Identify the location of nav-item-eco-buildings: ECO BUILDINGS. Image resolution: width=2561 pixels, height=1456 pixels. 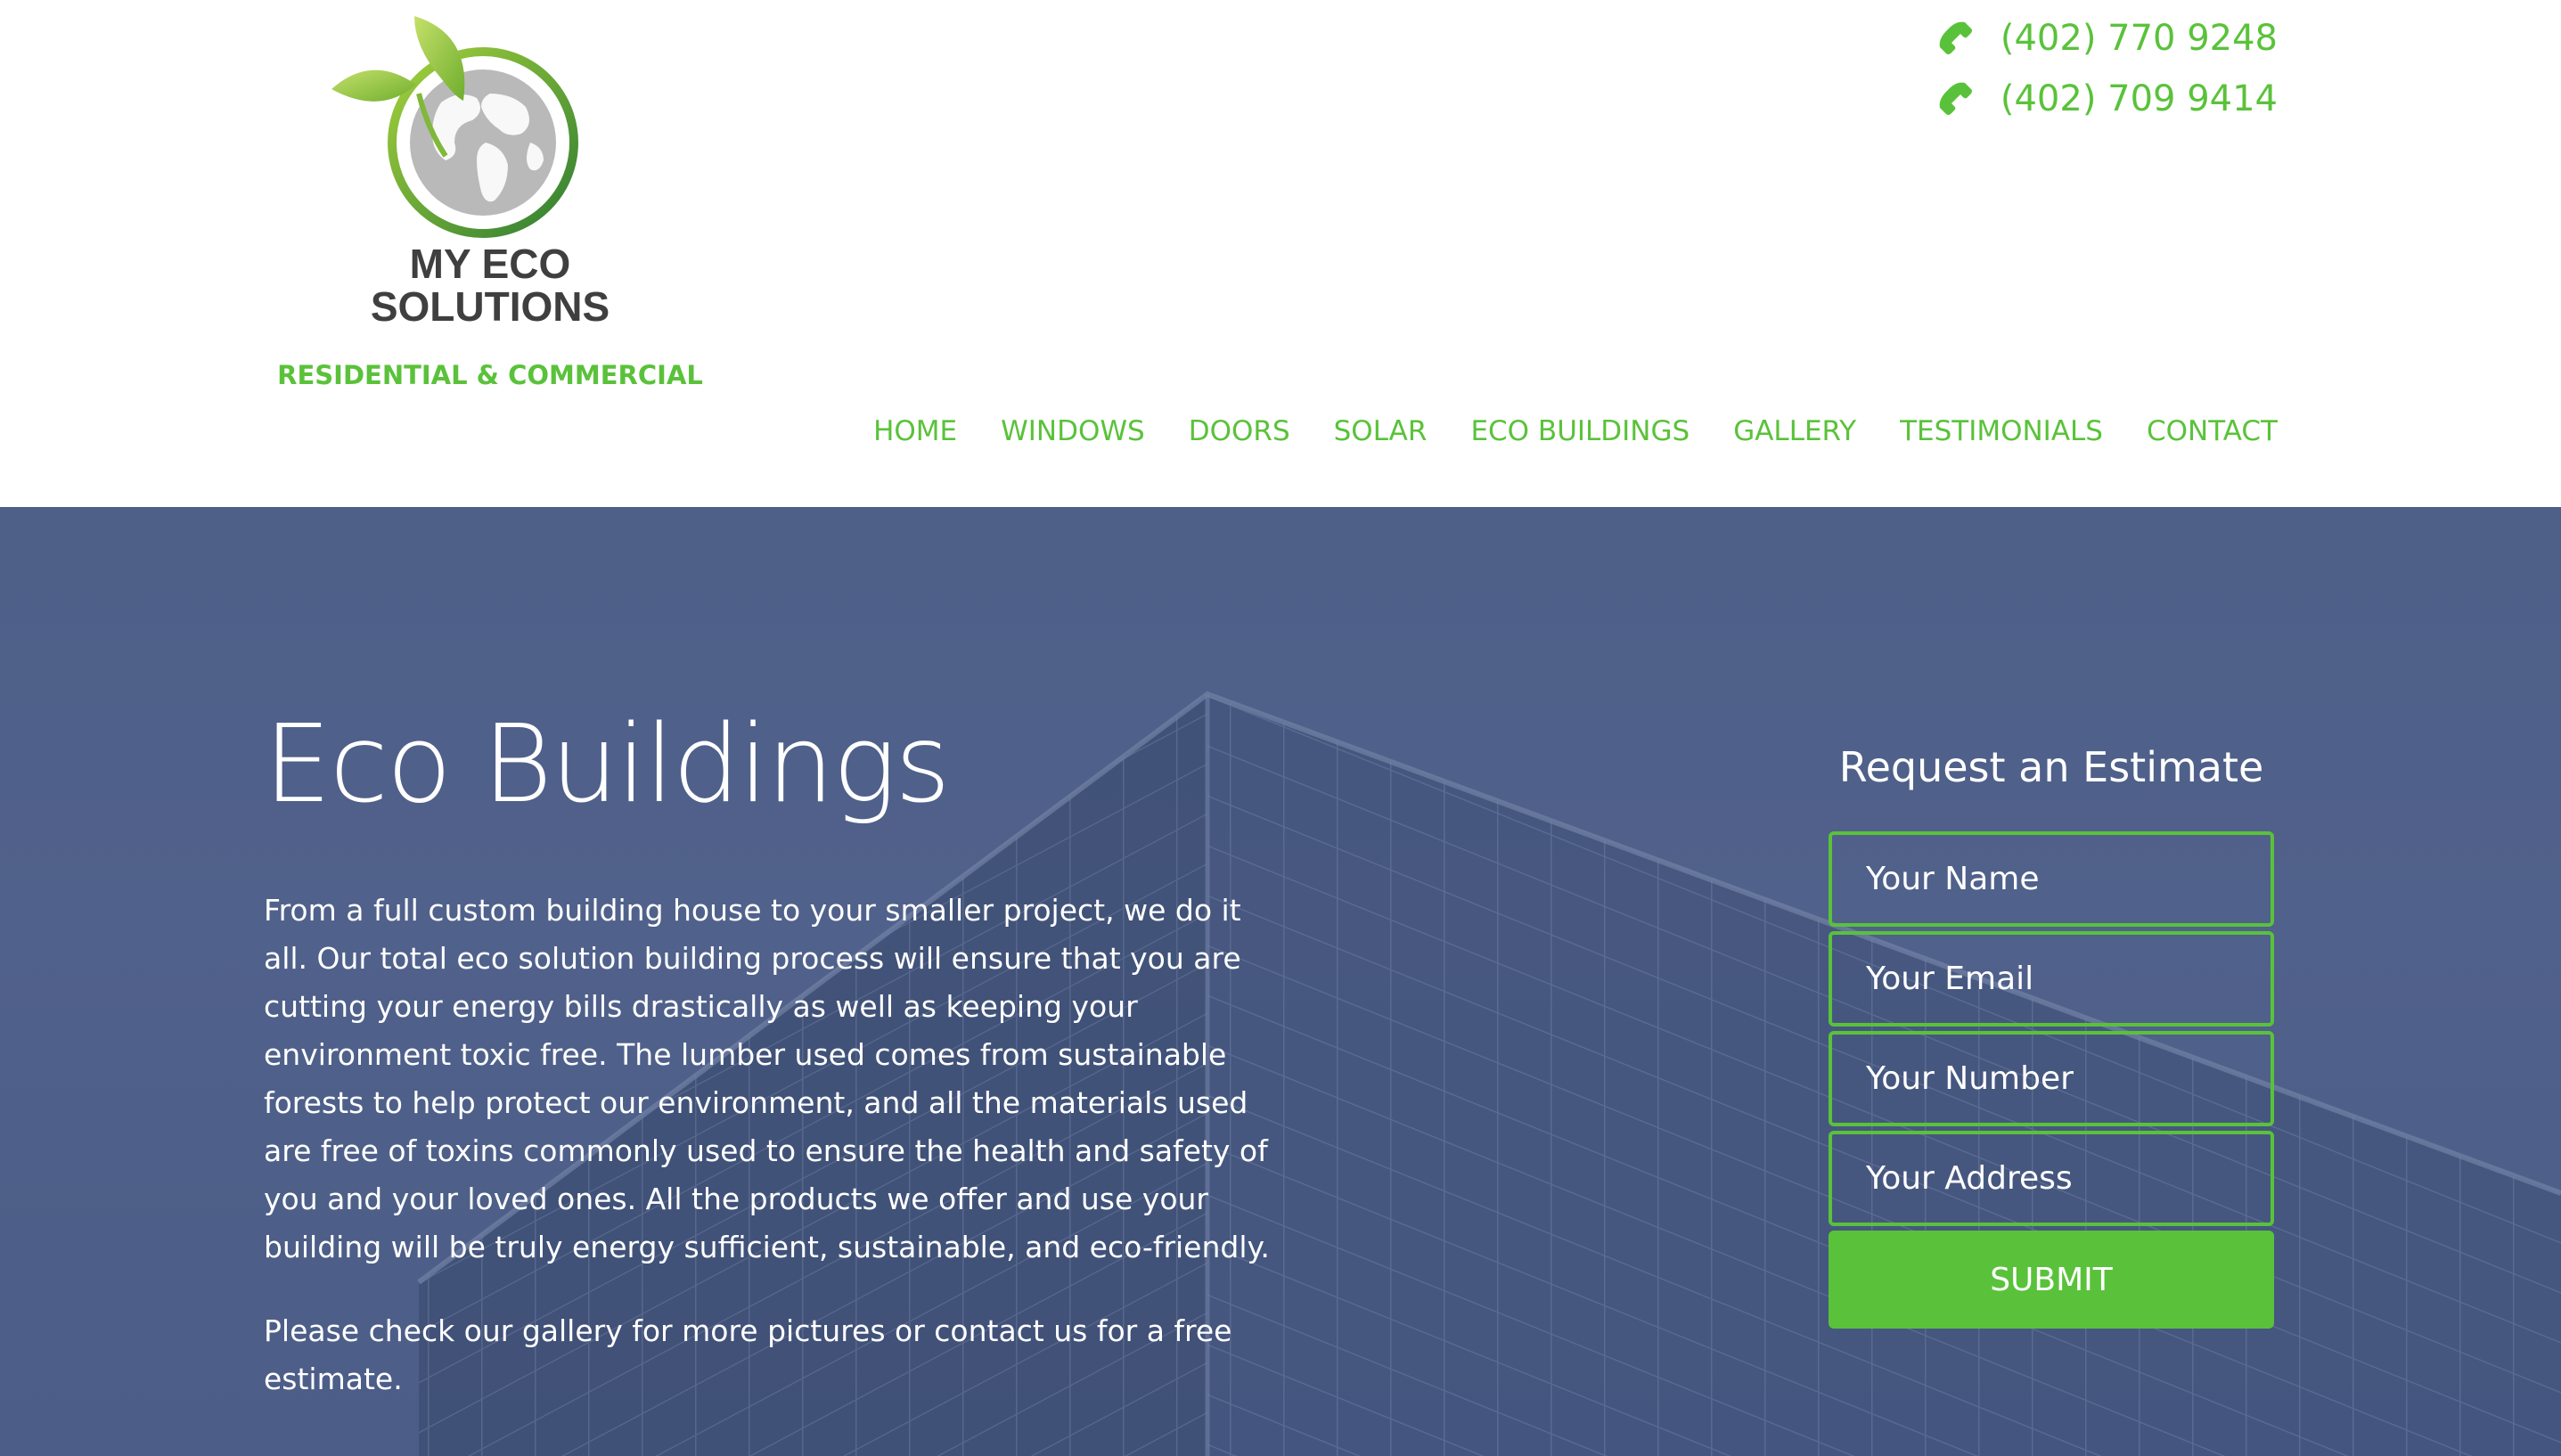
(1580, 431).